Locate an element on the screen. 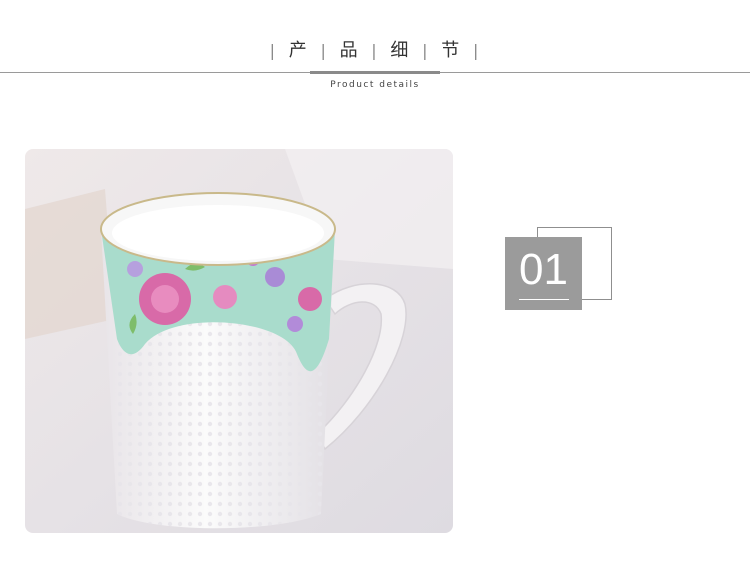  title-char-2: 品 is located at coordinates (349, 50).